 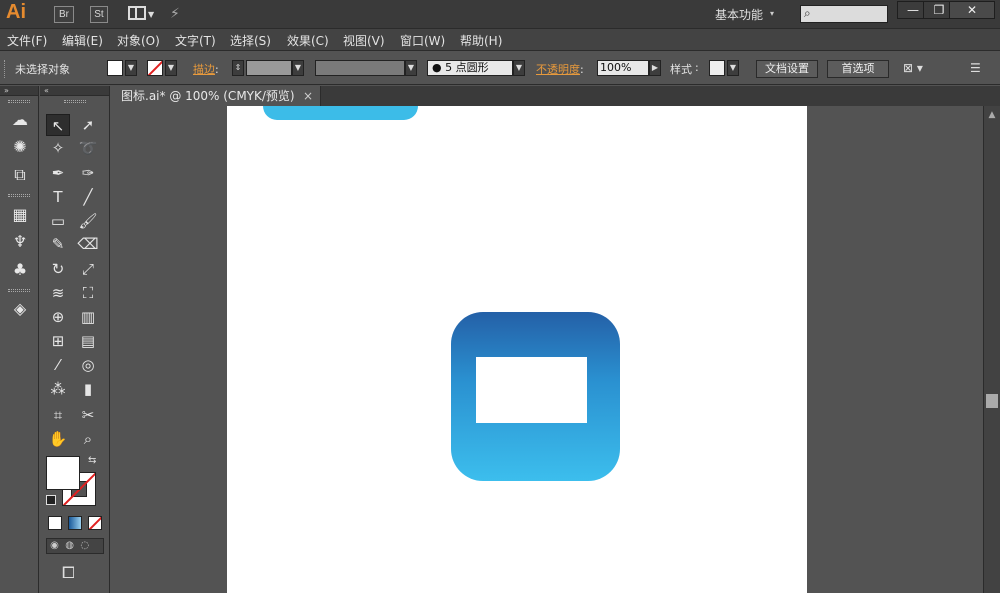 What do you see at coordinates (772, 13) in the screenshot?
I see `chevron-down-icon: ▾` at bounding box center [772, 13].